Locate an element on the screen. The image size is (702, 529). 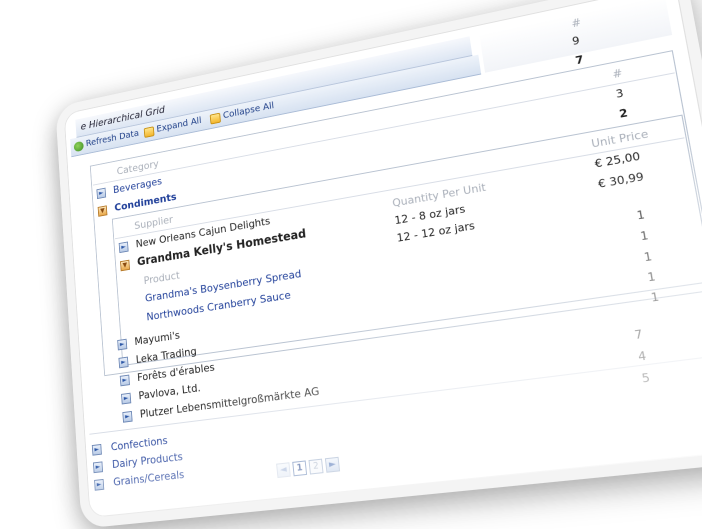
category-confections: Confections is located at coordinates (139, 444).